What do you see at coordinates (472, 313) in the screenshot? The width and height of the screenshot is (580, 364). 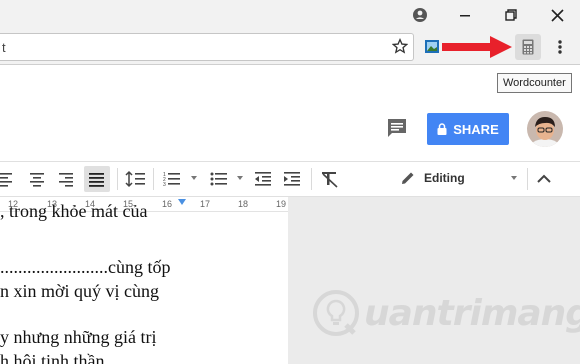 I see `watermark-text: uantrimang` at bounding box center [472, 313].